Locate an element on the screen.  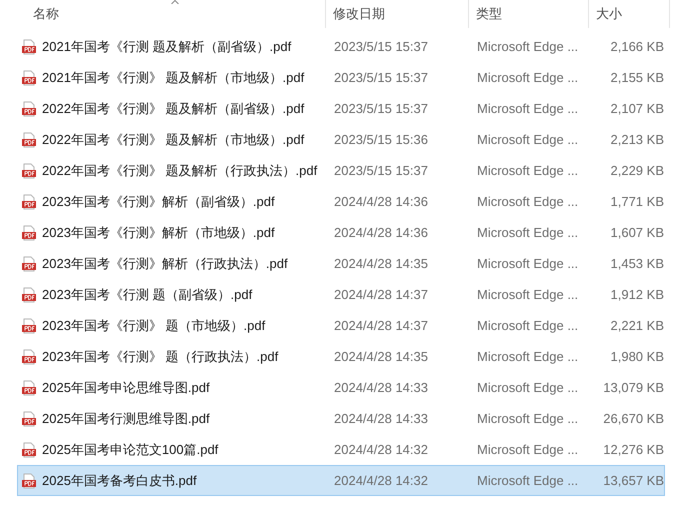
file-size: 1,607 KB is located at coordinates (637, 233).